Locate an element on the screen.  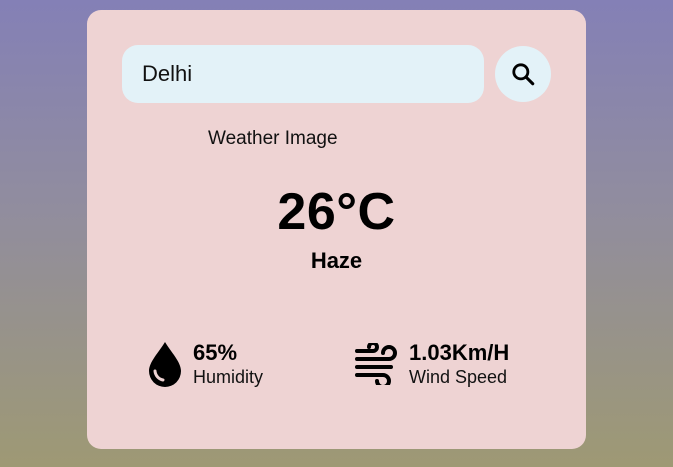
search-icon is located at coordinates (523, 74).